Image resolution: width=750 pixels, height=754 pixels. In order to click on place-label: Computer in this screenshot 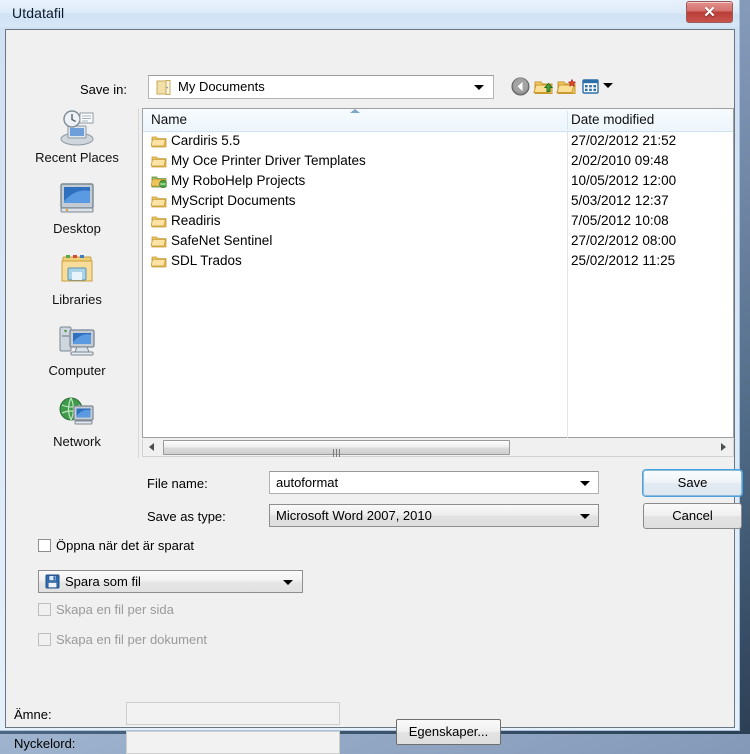, I will do `click(77, 370)`.